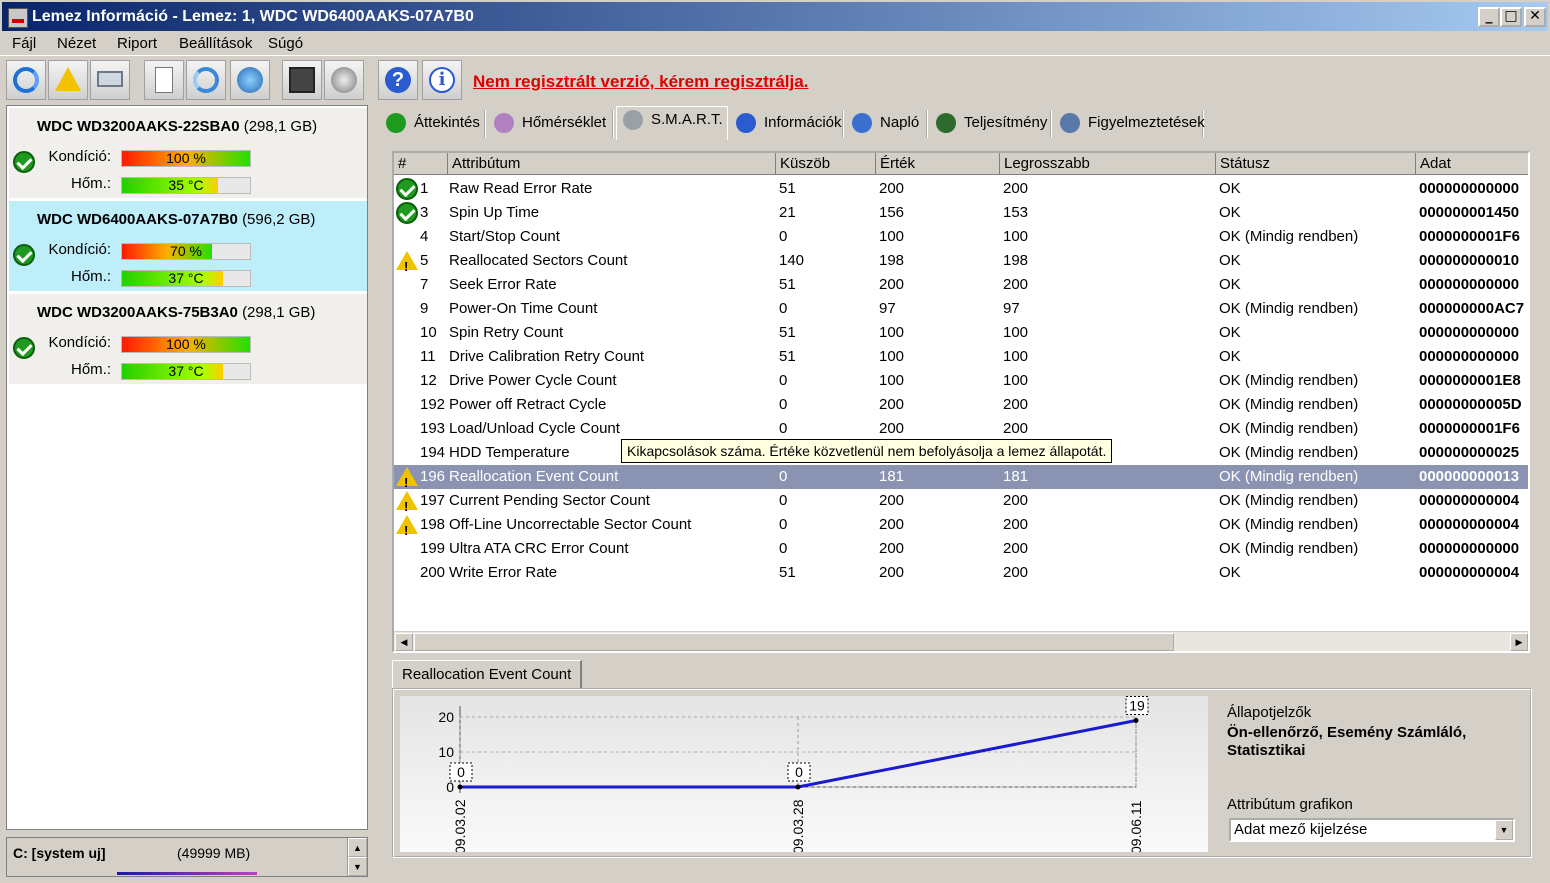  I want to click on maximize-button: □, so click(1511, 17).